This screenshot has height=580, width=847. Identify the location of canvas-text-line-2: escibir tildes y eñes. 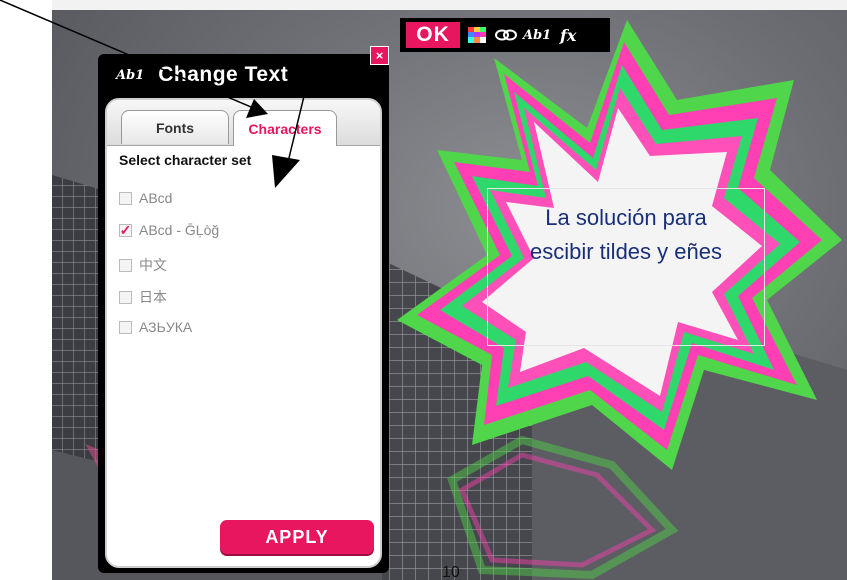
(626, 252).